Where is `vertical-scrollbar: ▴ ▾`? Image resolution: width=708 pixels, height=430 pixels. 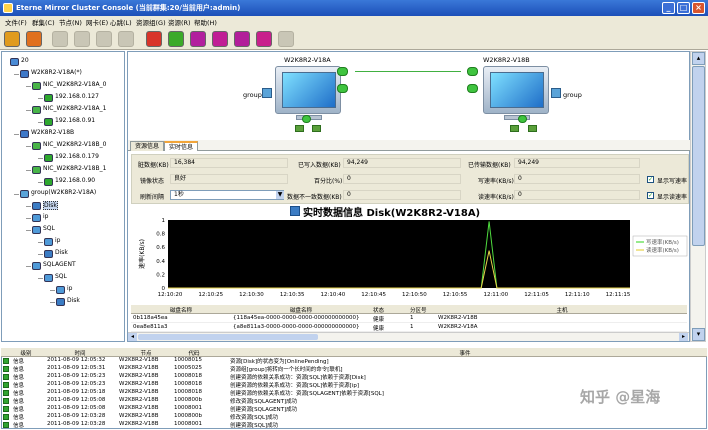 vertical-scrollbar: ▴ ▾ is located at coordinates (698, 196).